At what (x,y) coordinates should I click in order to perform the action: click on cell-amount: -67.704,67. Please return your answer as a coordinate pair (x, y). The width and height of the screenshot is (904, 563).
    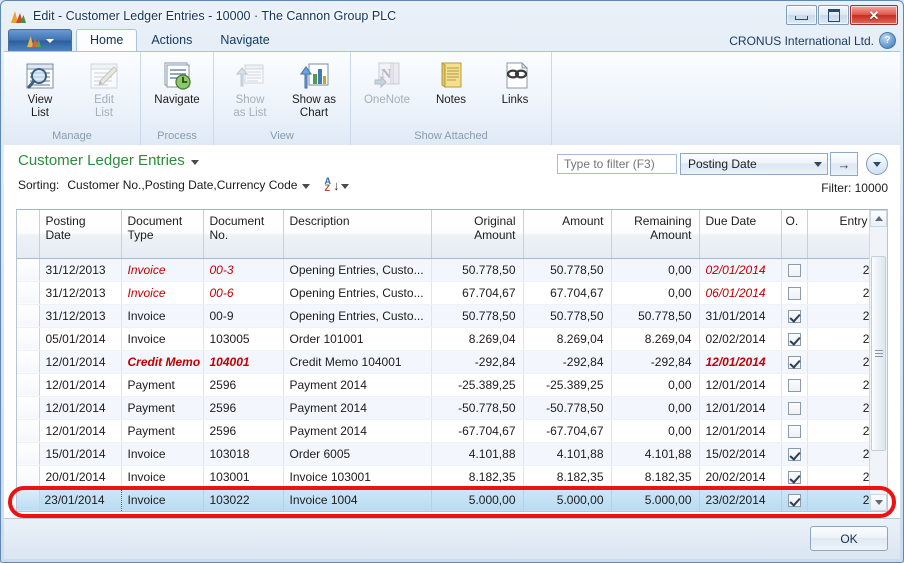
    Looking at the image, I should click on (567, 431).